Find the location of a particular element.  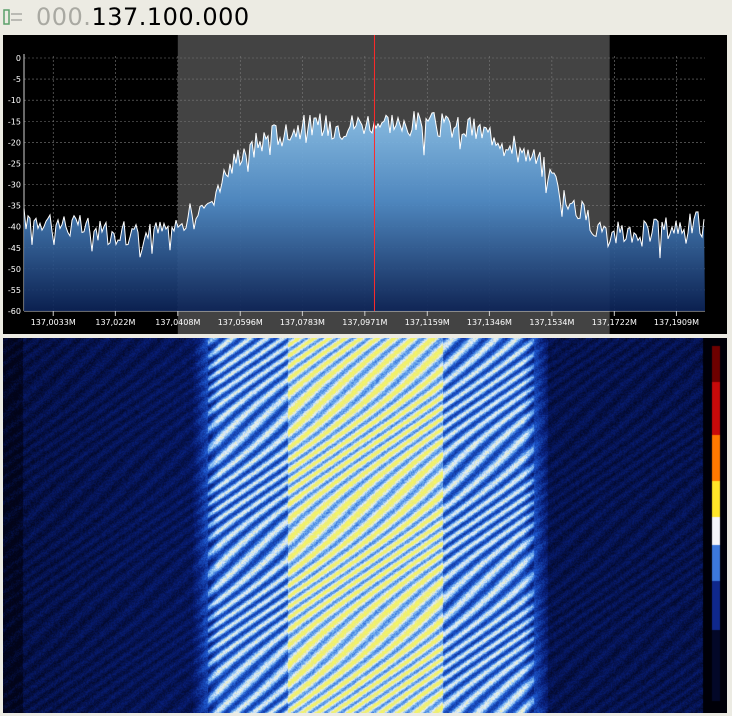

frequency-prefix: 000. is located at coordinates (64, 17).